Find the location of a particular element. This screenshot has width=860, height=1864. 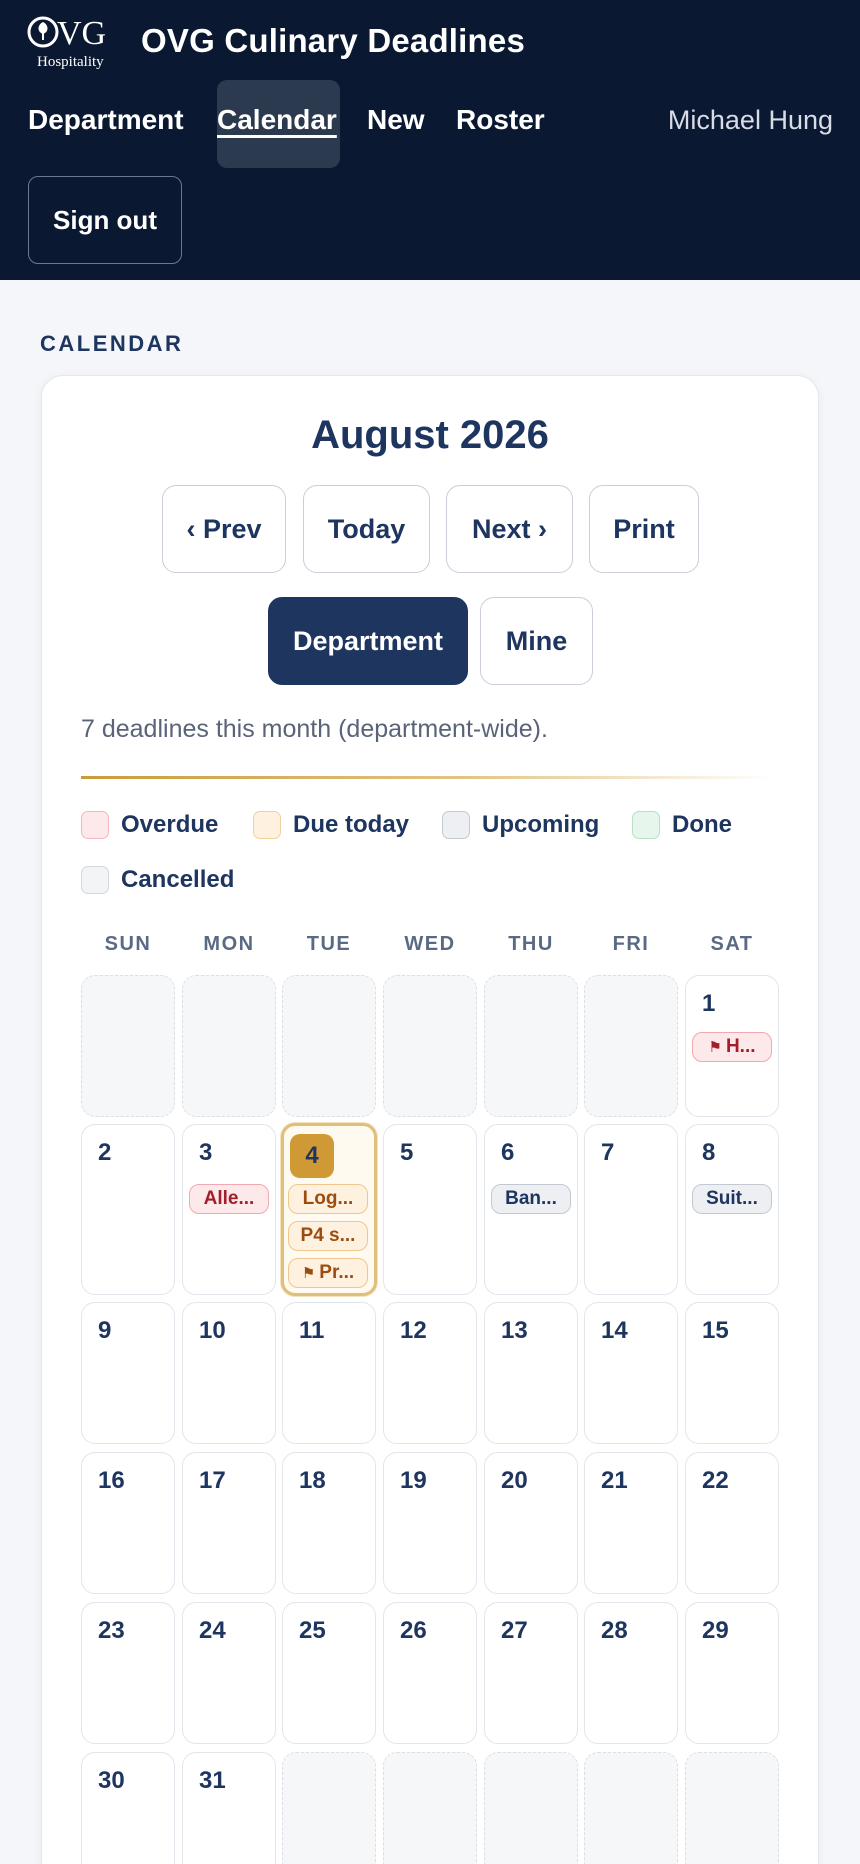

day-number: 24 is located at coordinates (212, 1630).